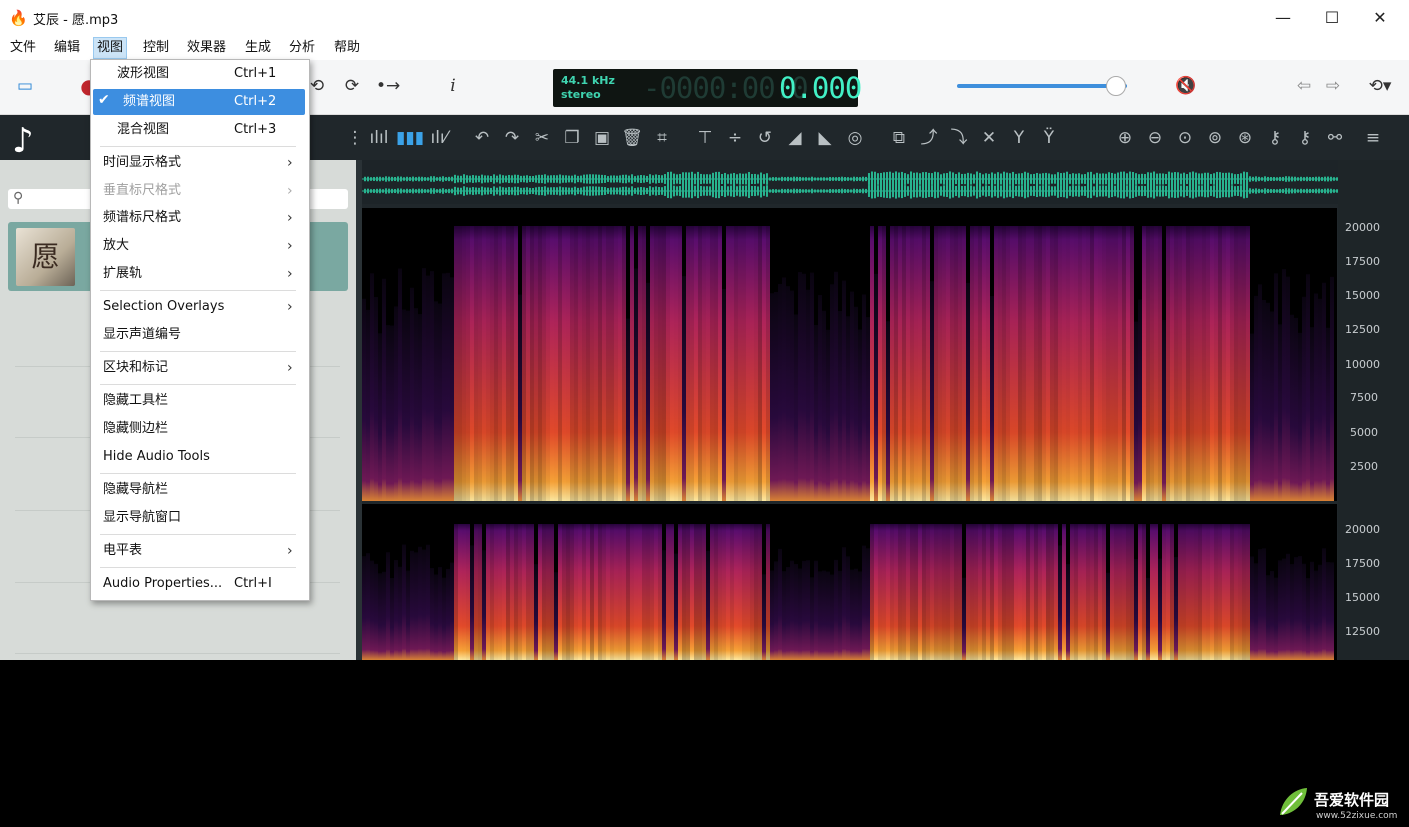 This screenshot has width=1409, height=827. Describe the element at coordinates (206, 48) in the screenshot. I see `menu-effects: 效果器` at that location.